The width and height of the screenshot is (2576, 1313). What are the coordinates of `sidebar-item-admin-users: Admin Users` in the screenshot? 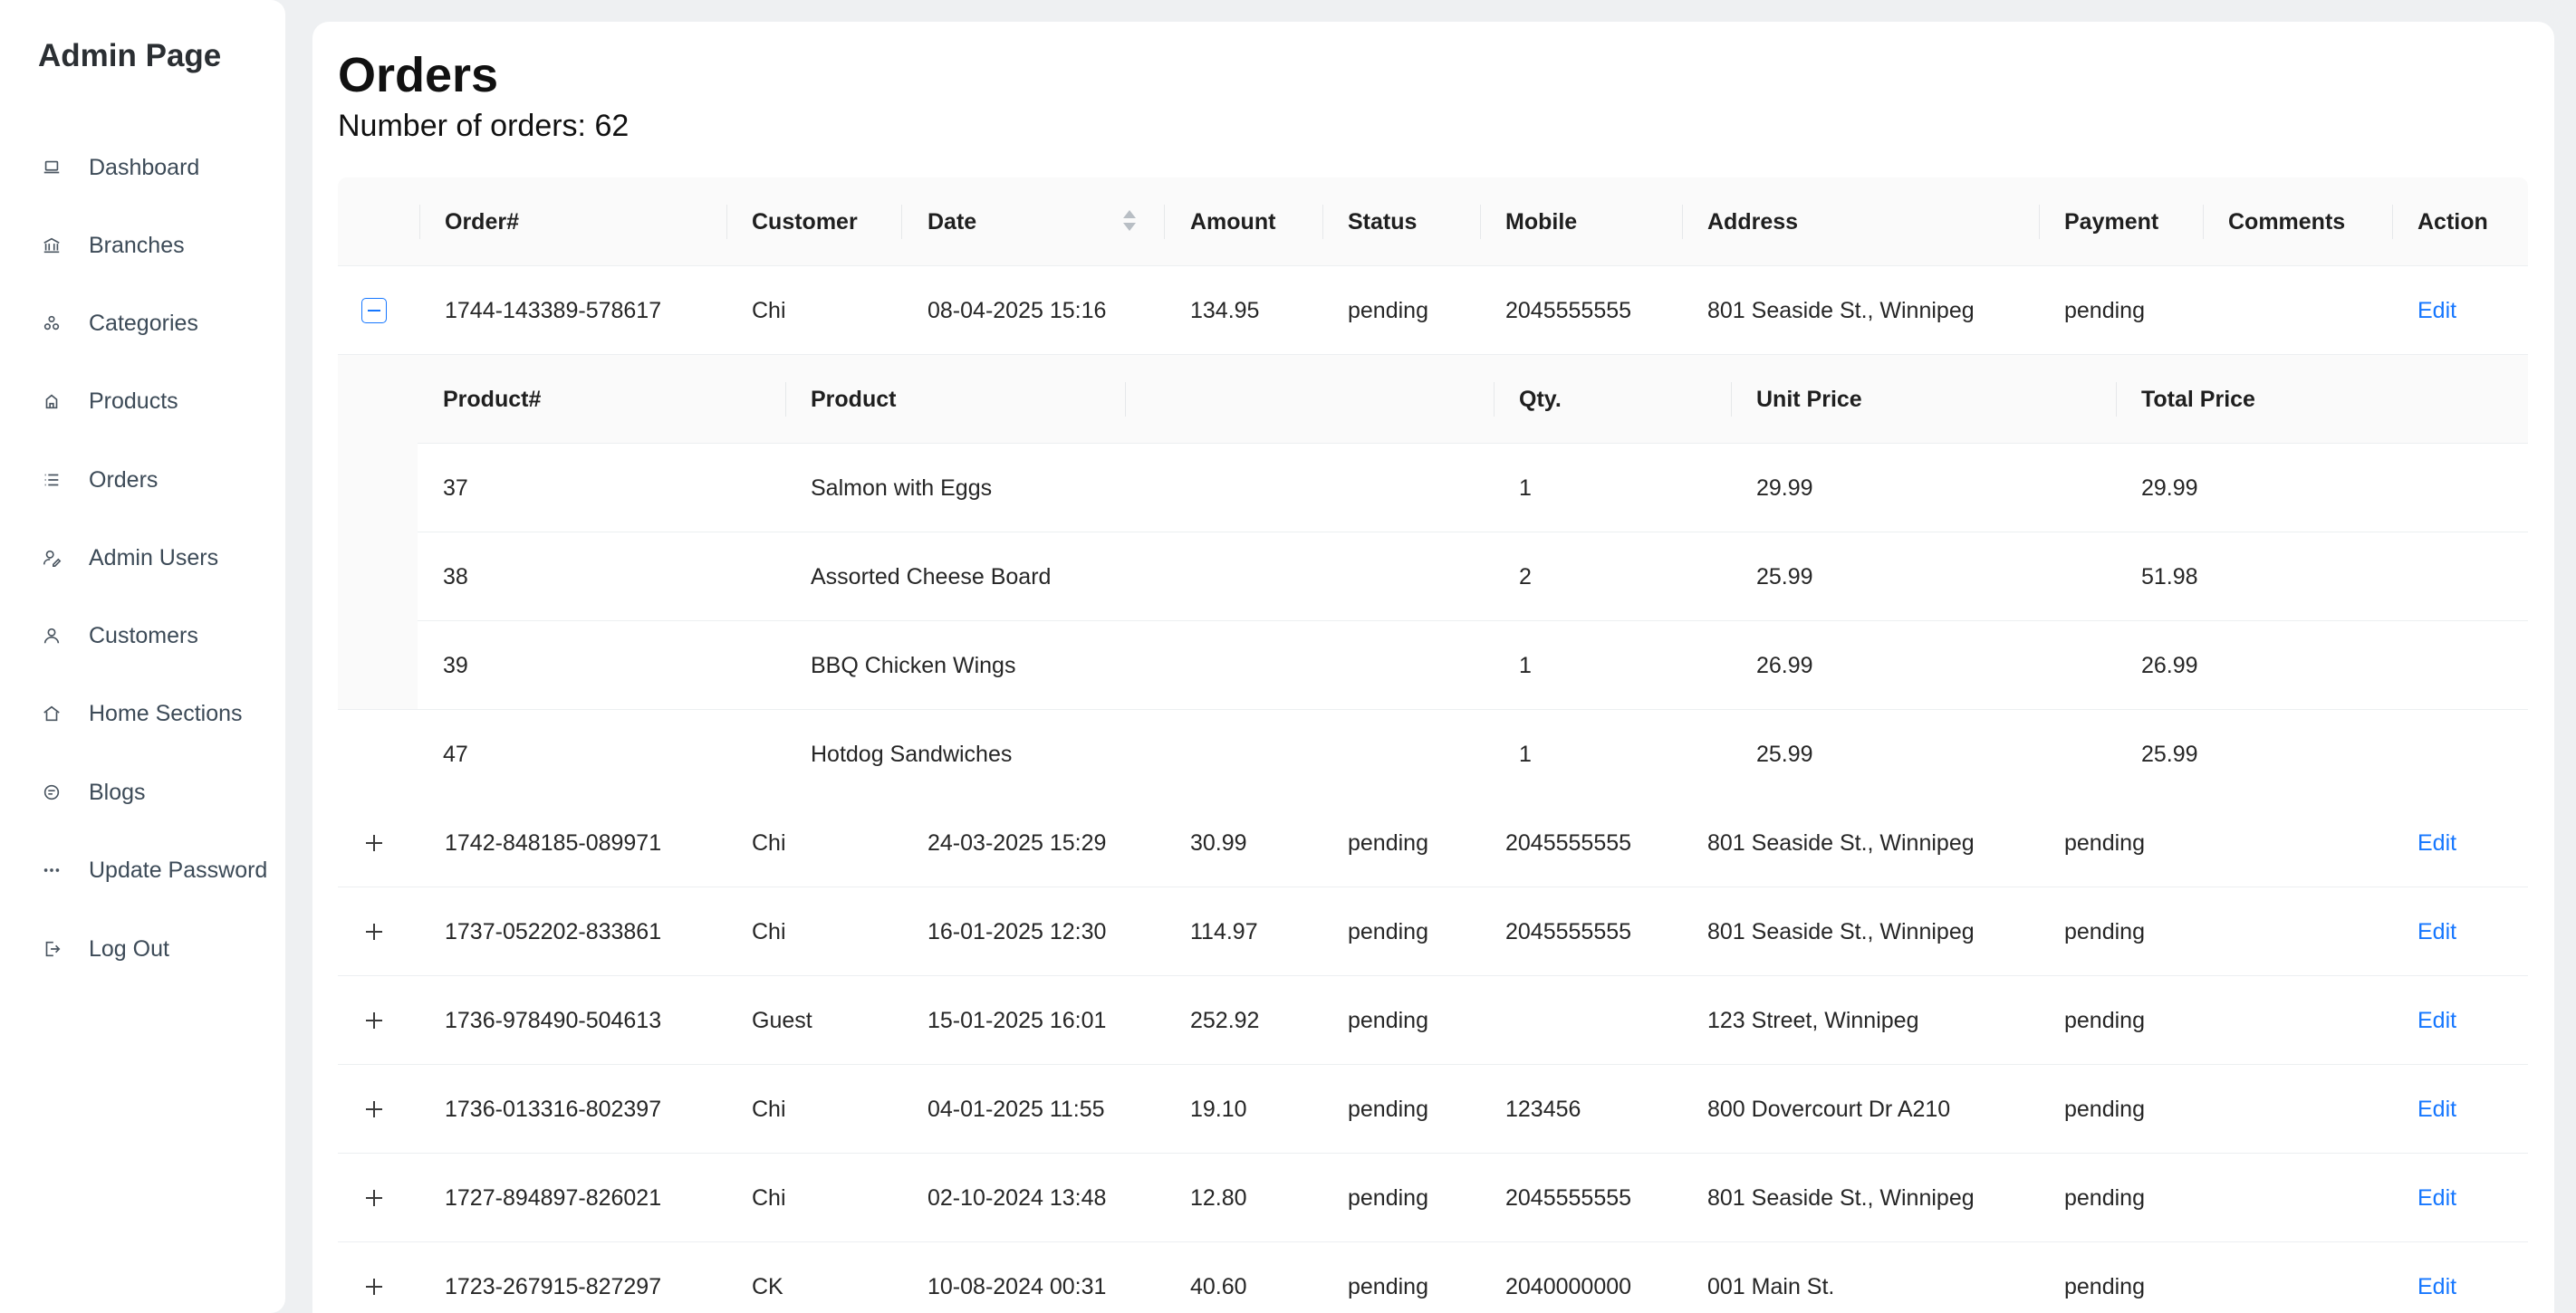 It's located at (142, 558).